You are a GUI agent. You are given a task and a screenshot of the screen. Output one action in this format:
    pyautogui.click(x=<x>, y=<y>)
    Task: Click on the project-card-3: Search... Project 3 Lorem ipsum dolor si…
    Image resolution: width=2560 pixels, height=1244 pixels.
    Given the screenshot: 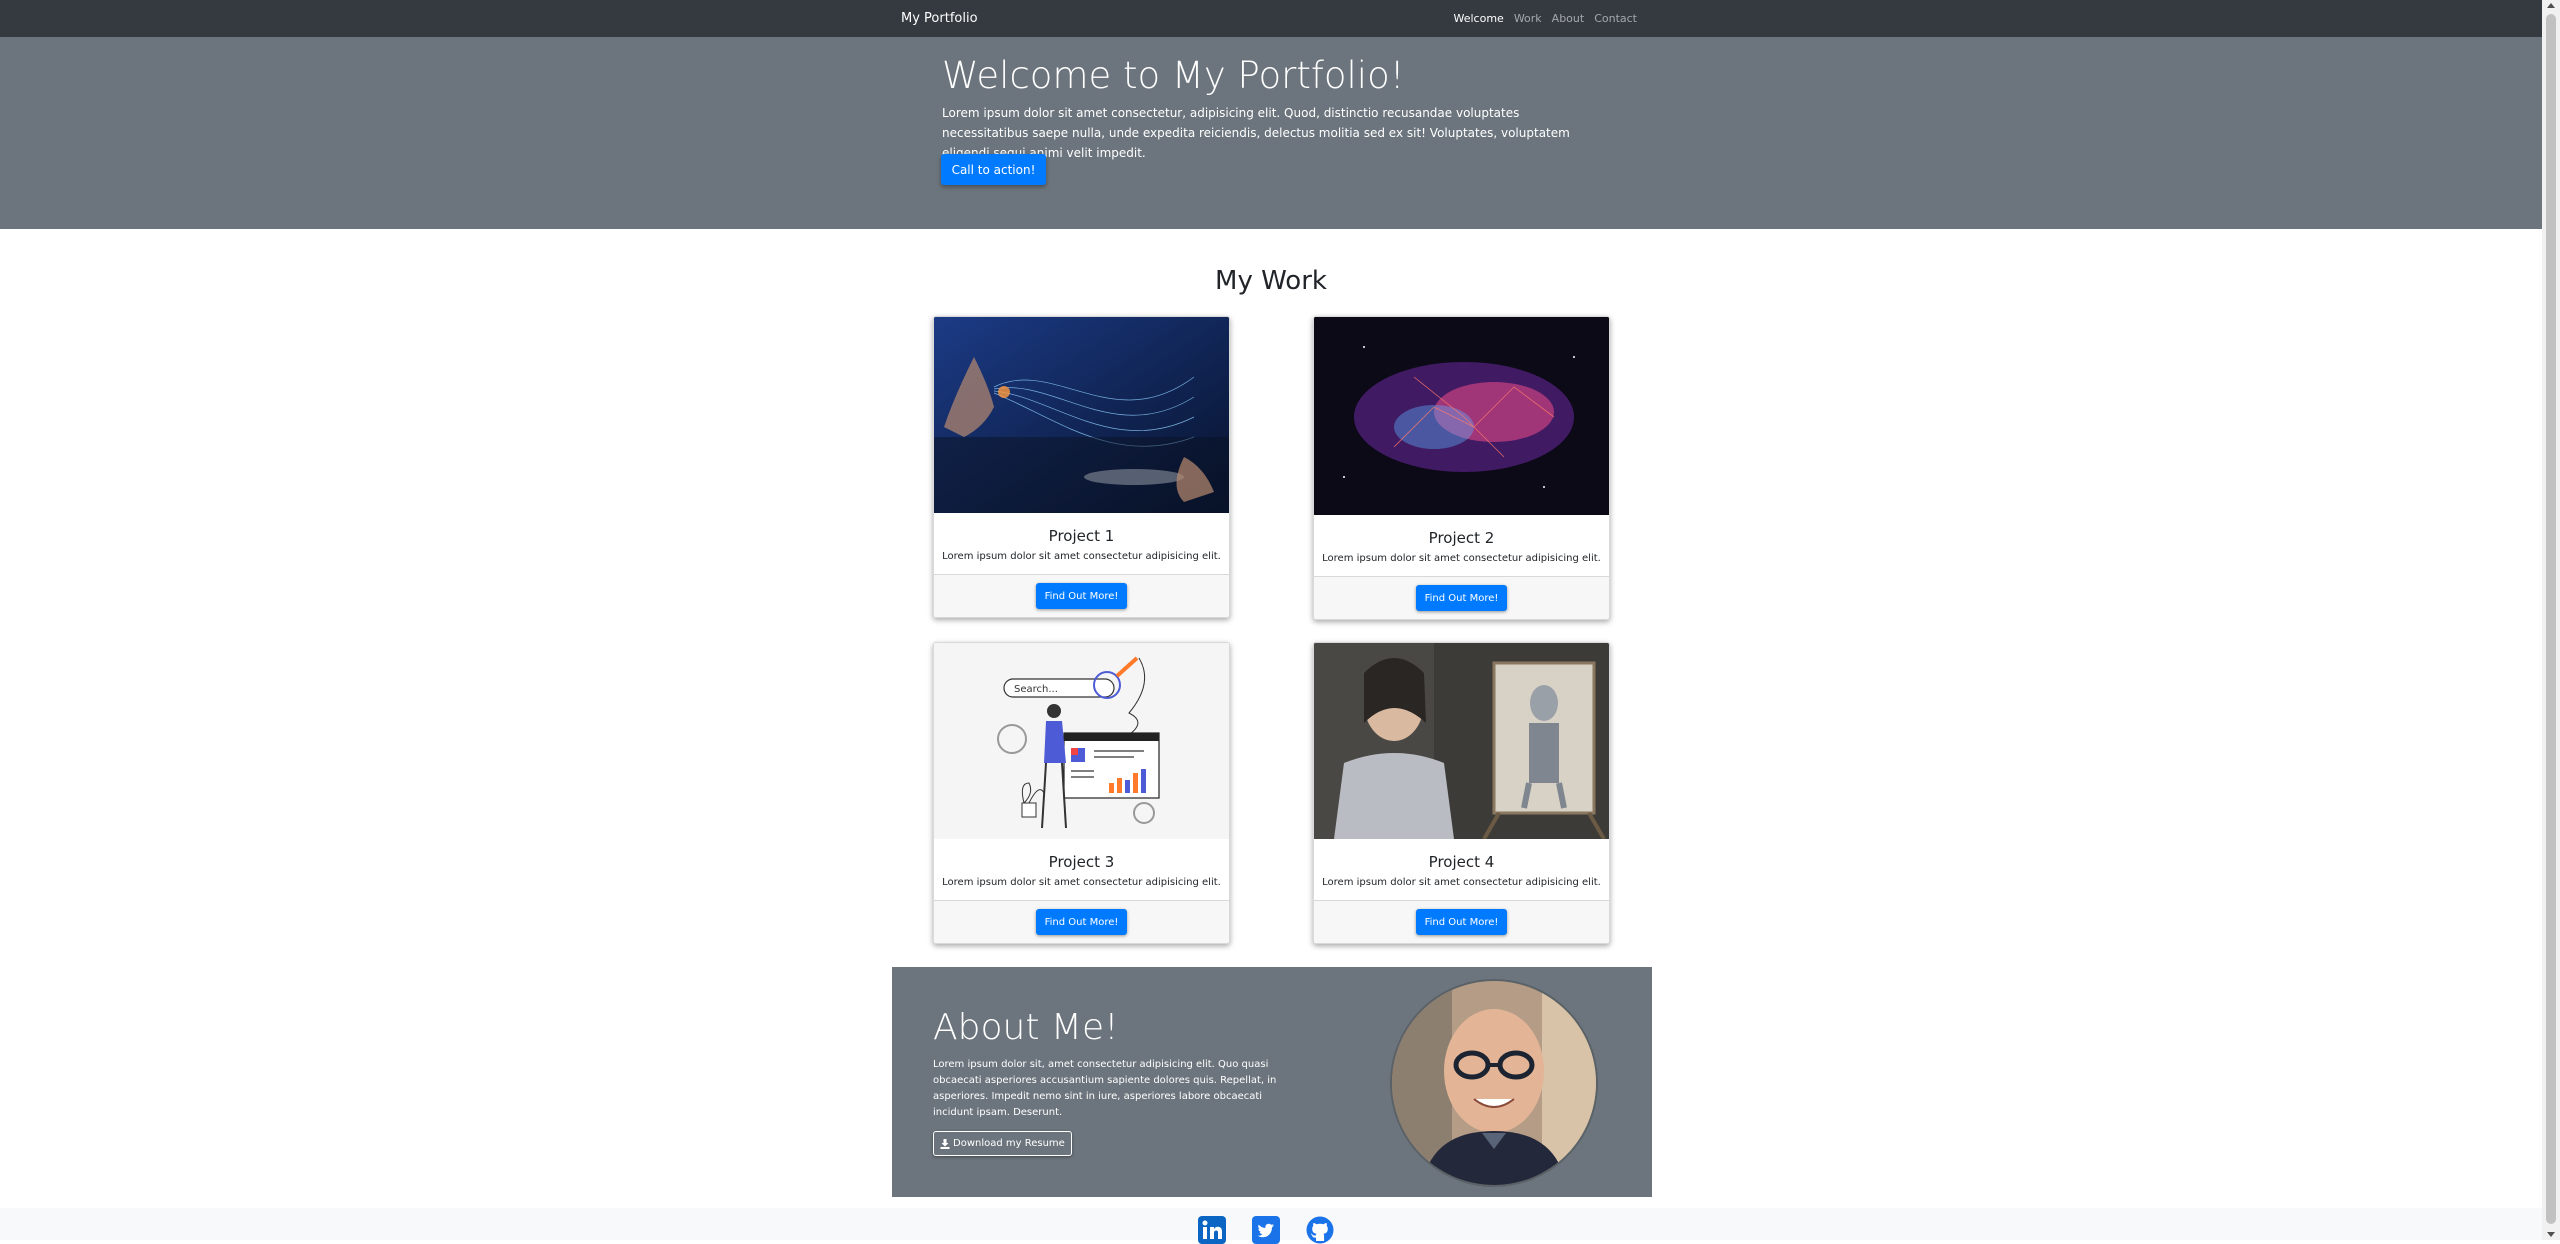 What is the action you would take?
    pyautogui.click(x=1081, y=793)
    